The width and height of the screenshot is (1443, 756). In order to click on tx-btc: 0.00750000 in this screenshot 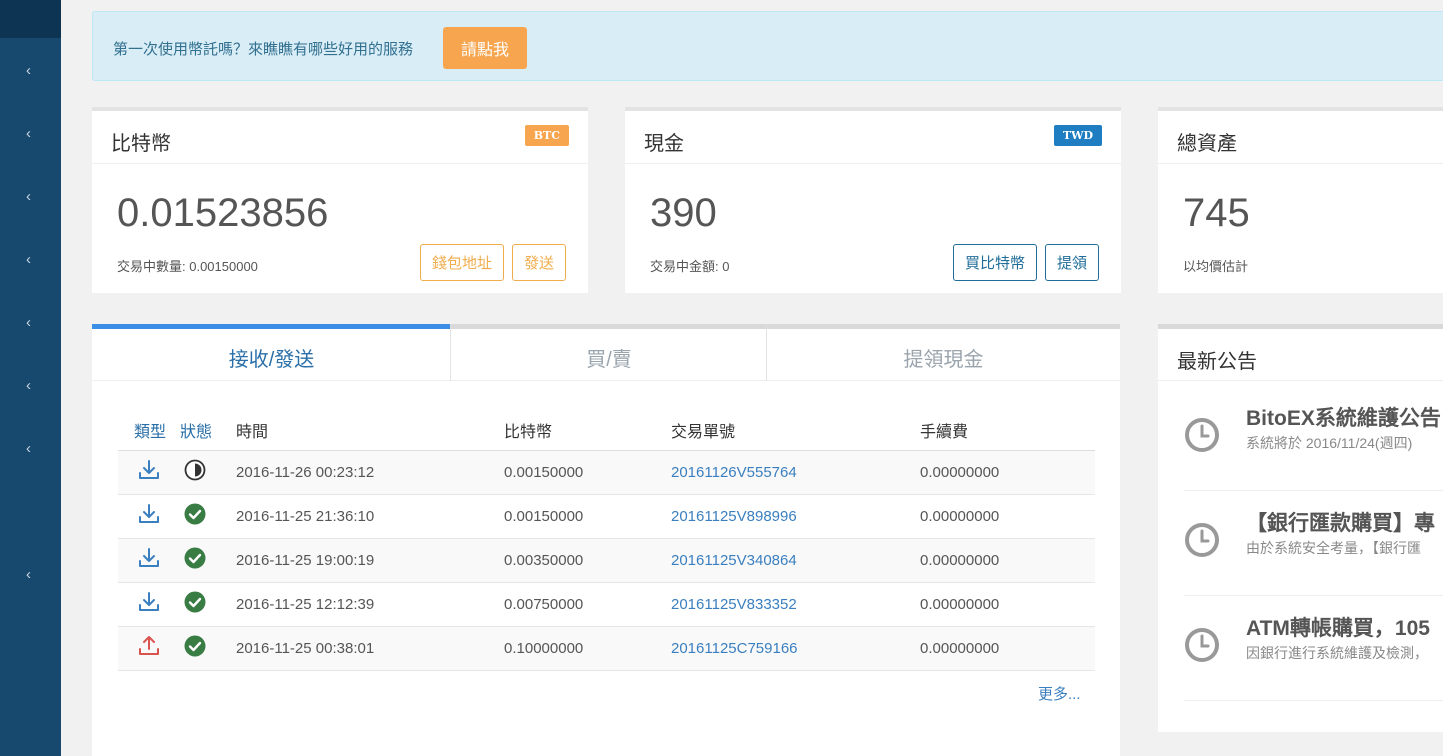, I will do `click(587, 604)`.